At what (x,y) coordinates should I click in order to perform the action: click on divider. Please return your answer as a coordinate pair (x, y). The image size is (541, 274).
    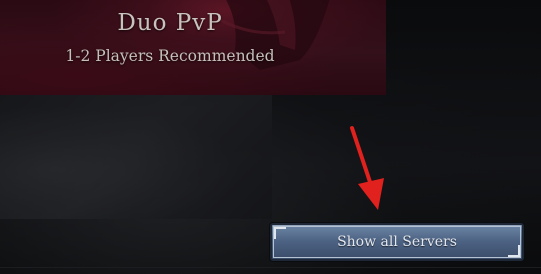
    Looking at the image, I should click on (270, 267).